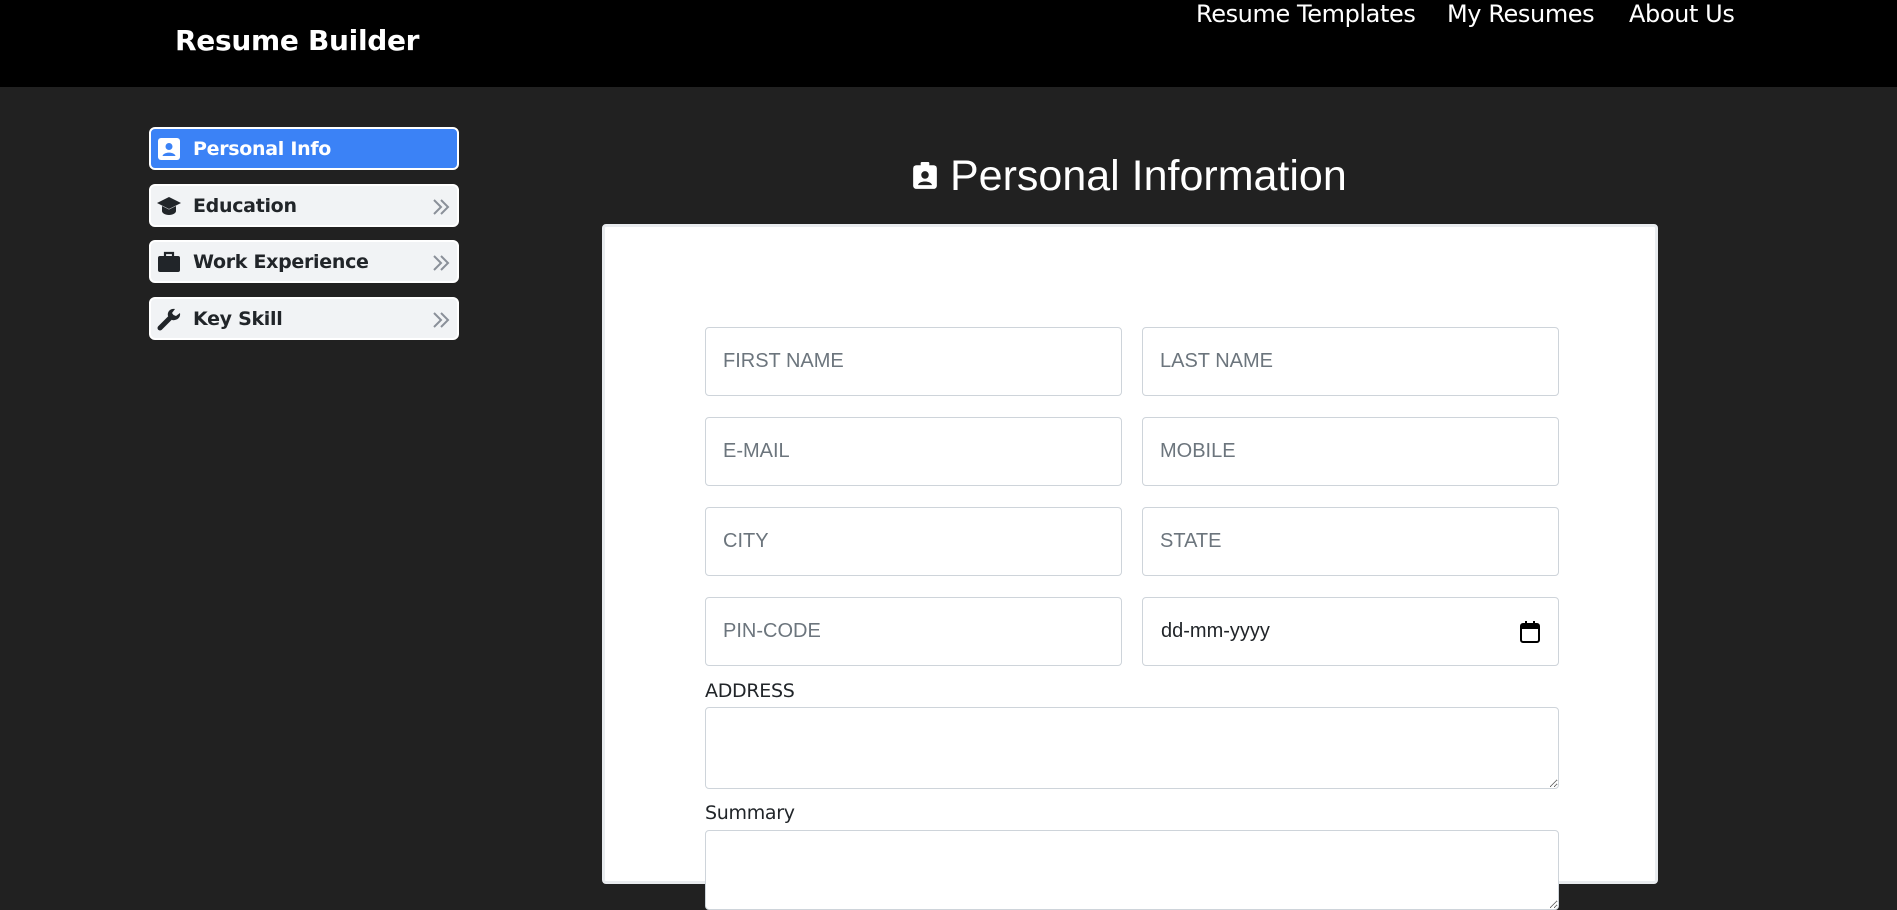 The image size is (1897, 910). What do you see at coordinates (245, 206) in the screenshot?
I see `sidebar-item-label: Education` at bounding box center [245, 206].